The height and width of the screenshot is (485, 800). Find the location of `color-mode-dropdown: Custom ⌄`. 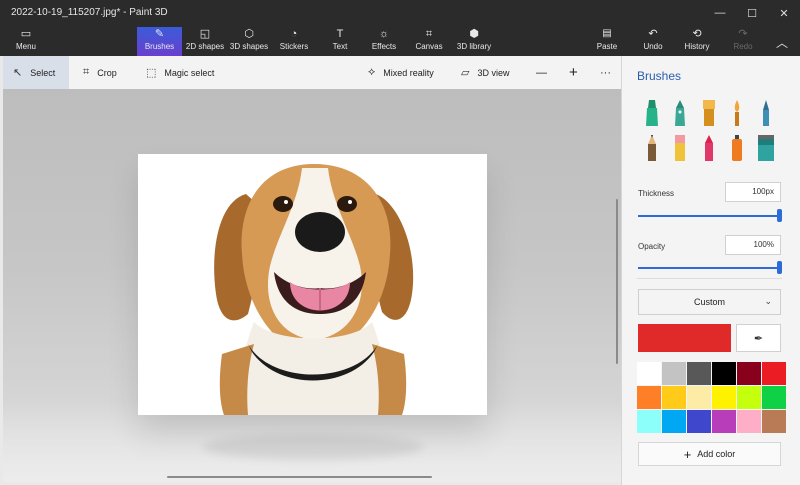

color-mode-dropdown: Custom ⌄ is located at coordinates (709, 302).